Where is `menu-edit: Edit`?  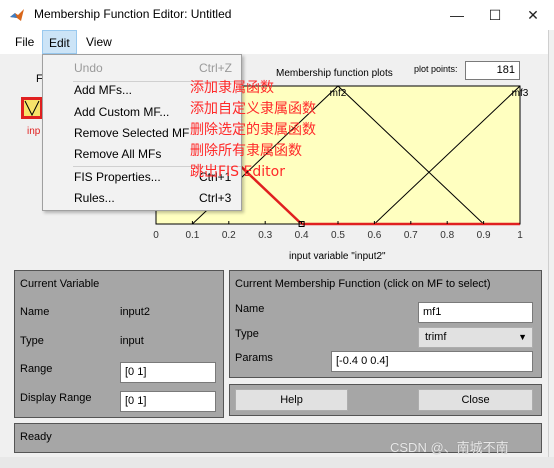 menu-edit: Edit is located at coordinates (59, 42).